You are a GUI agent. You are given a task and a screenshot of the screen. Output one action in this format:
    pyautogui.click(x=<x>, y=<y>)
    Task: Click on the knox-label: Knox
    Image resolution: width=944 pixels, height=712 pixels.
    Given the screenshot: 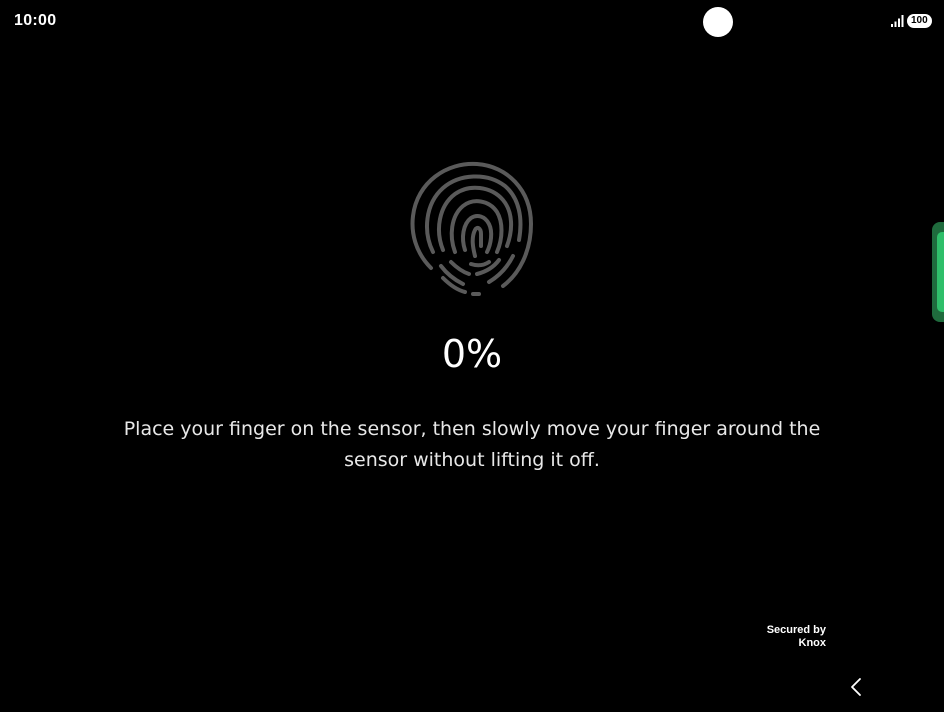 What is the action you would take?
    pyautogui.click(x=812, y=643)
    